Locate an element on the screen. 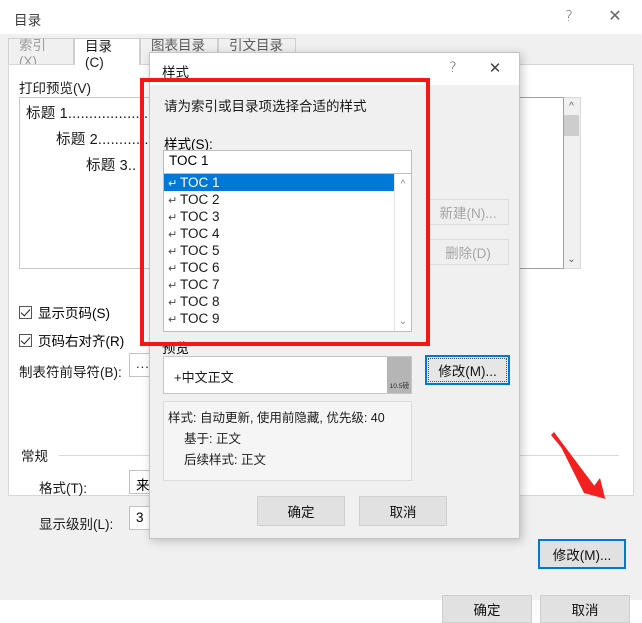  tab-index: 索引(X) is located at coordinates (41, 53).